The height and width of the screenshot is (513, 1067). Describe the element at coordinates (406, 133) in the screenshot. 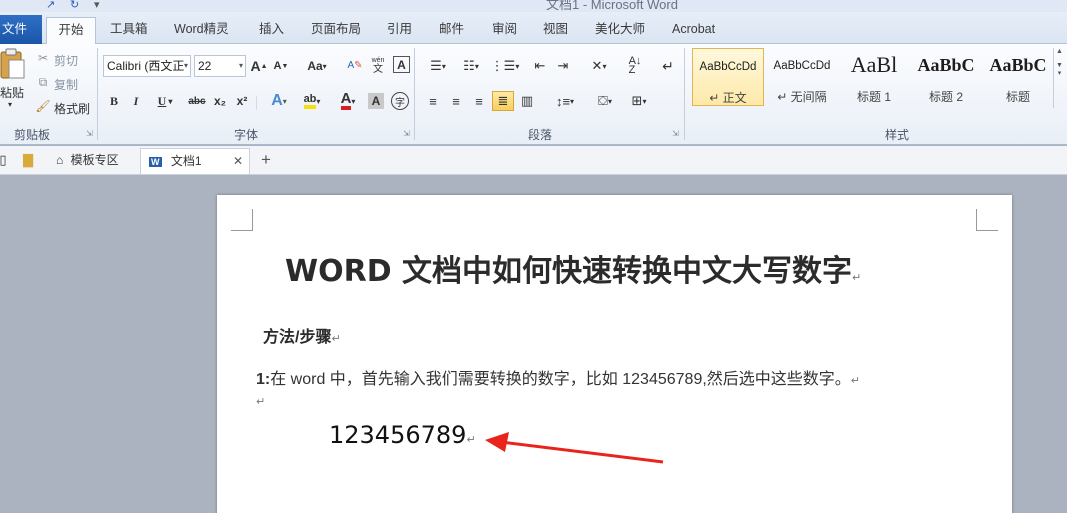

I see `font-launcher-icon: ⇲` at that location.